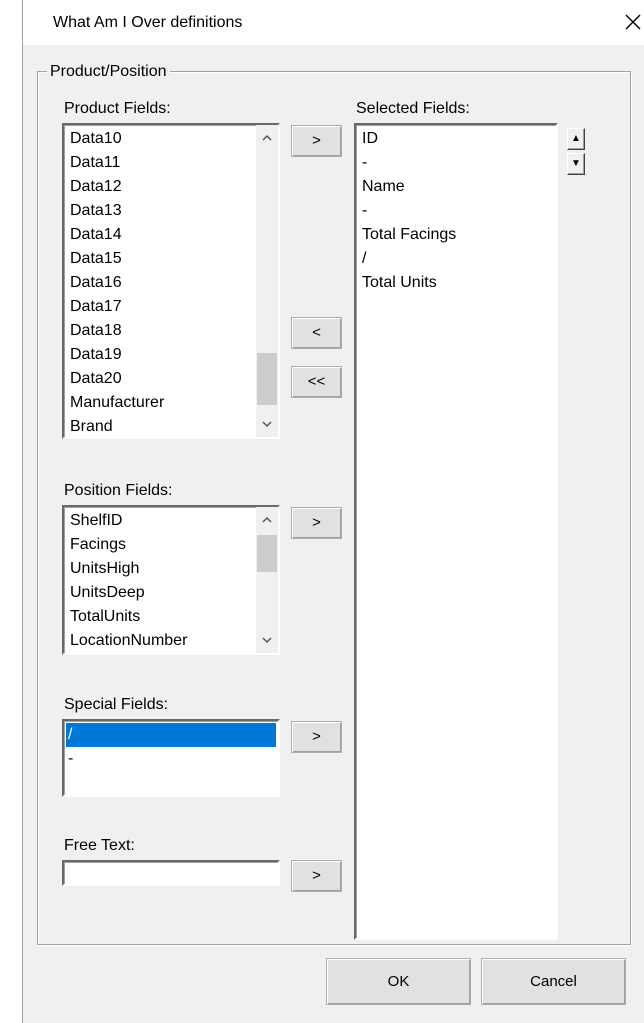 This screenshot has width=644, height=1023. What do you see at coordinates (456, 283) in the screenshot?
I see `selected-field-item: Total Units` at bounding box center [456, 283].